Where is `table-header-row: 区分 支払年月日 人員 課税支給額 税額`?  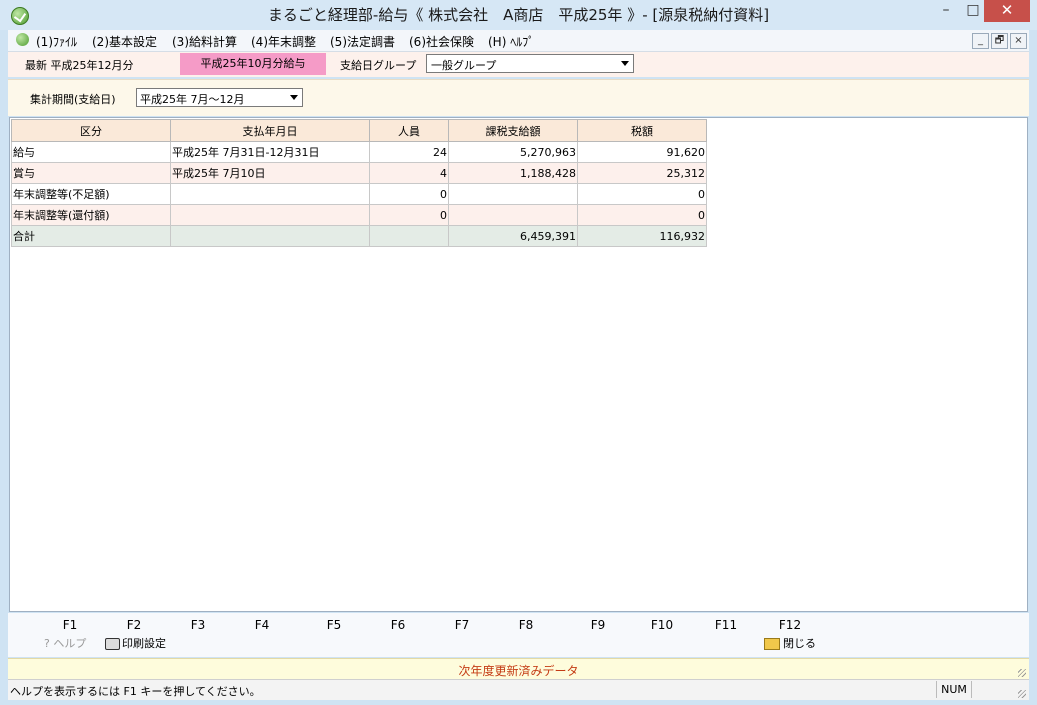 table-header-row: 区分 支払年月日 人員 課税支給額 税額 is located at coordinates (359, 130).